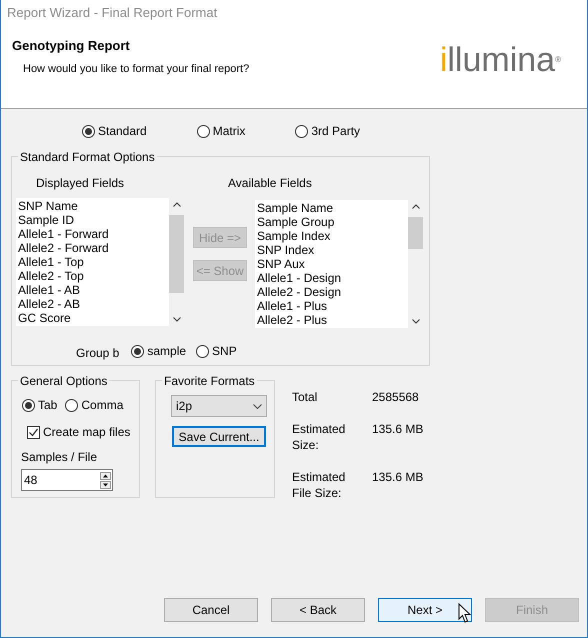 The image size is (588, 638). Describe the element at coordinates (59, 457) in the screenshot. I see `field-label: Samples / File` at that location.